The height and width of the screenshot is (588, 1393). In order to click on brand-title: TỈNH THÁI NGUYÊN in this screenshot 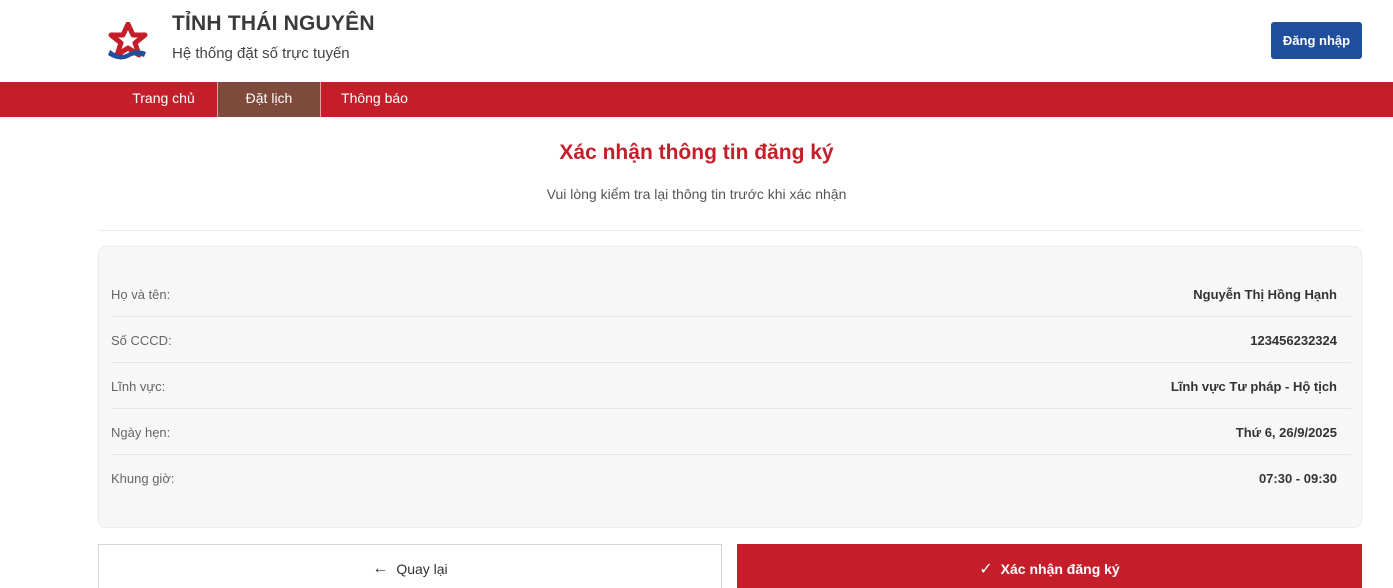, I will do `click(273, 23)`.